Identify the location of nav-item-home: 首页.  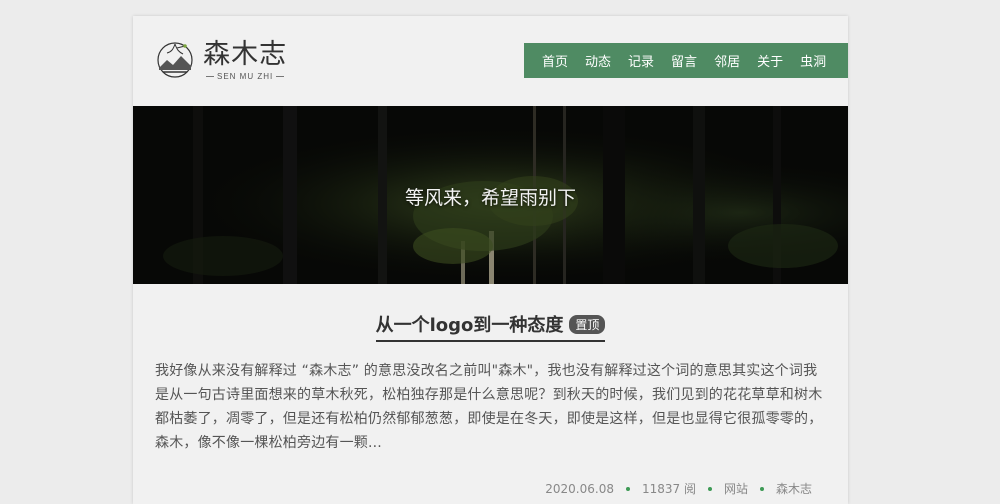
(555, 60).